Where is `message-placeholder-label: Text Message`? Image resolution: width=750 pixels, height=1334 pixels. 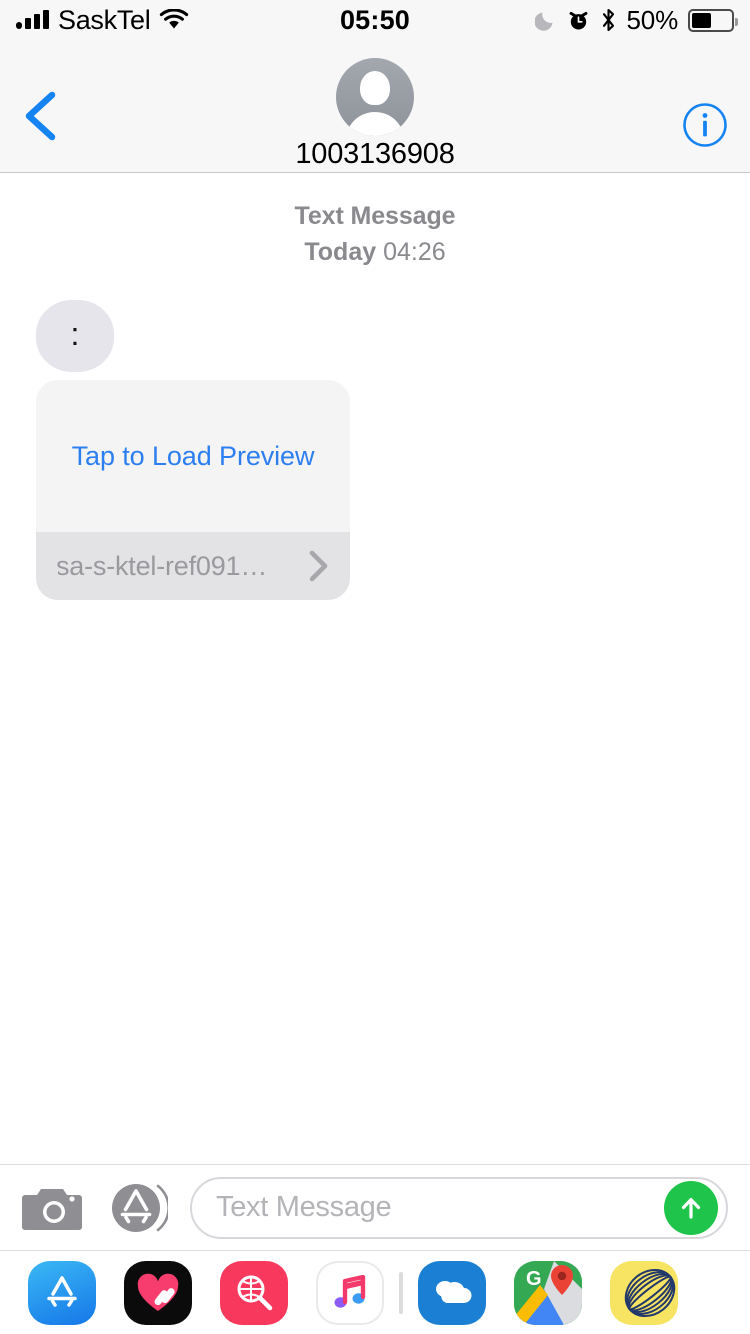 message-placeholder-label: Text Message is located at coordinates (304, 1207).